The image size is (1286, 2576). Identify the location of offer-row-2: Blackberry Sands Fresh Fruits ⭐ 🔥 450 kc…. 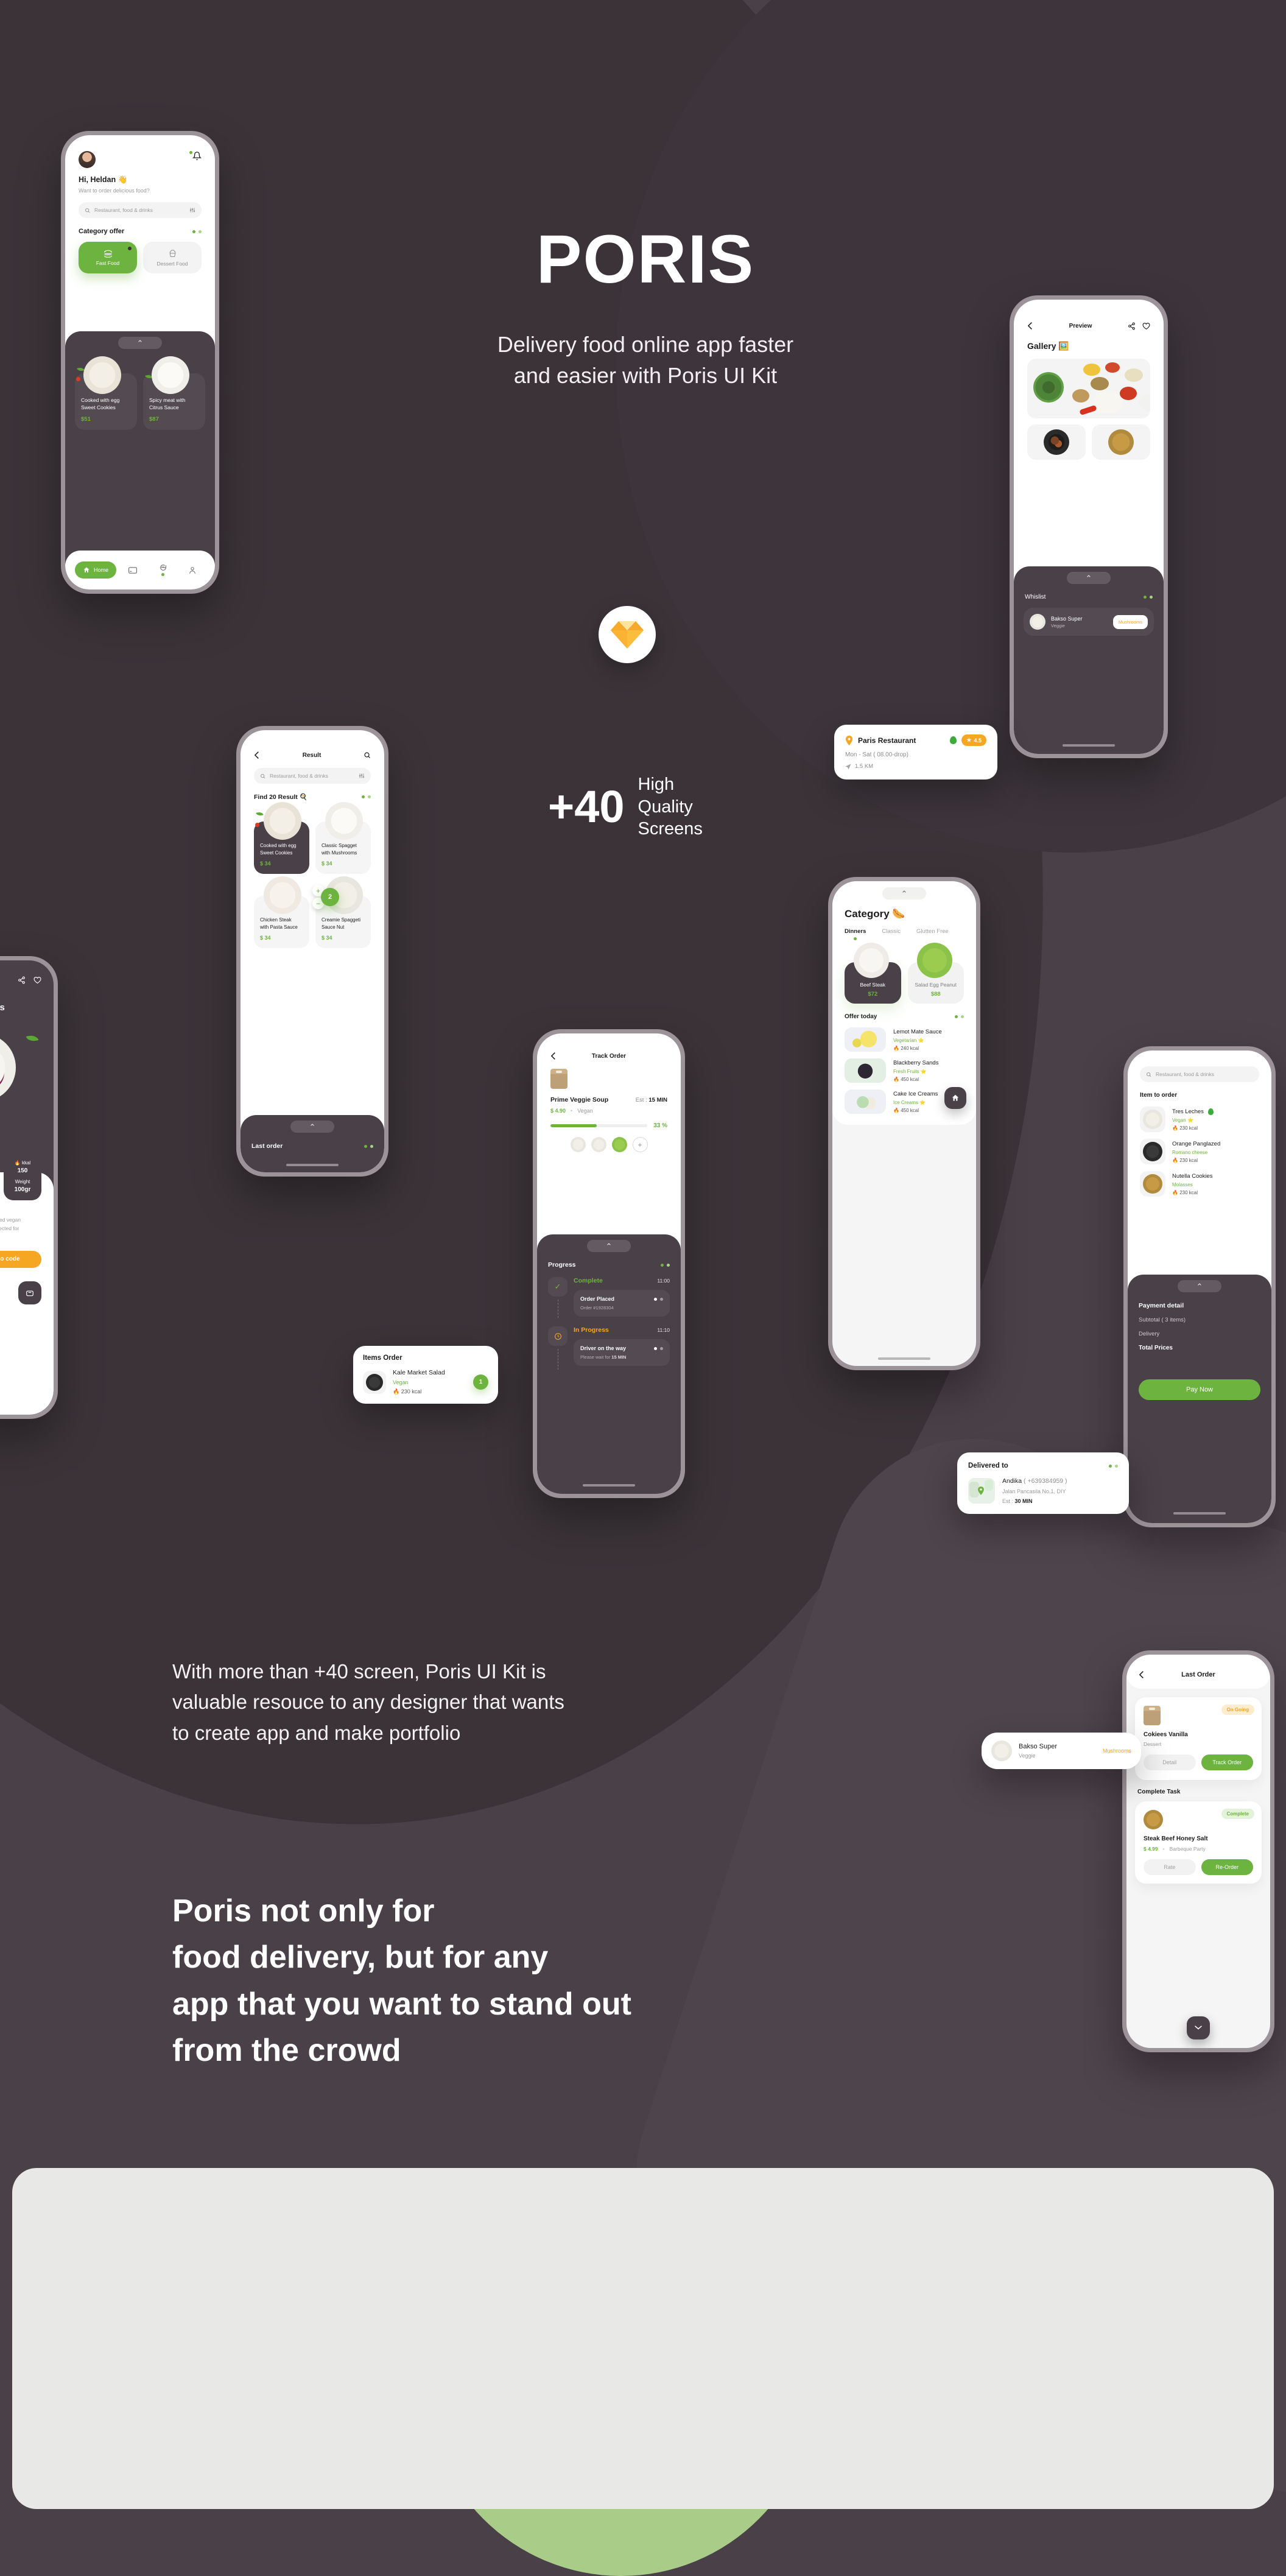
(905, 1070).